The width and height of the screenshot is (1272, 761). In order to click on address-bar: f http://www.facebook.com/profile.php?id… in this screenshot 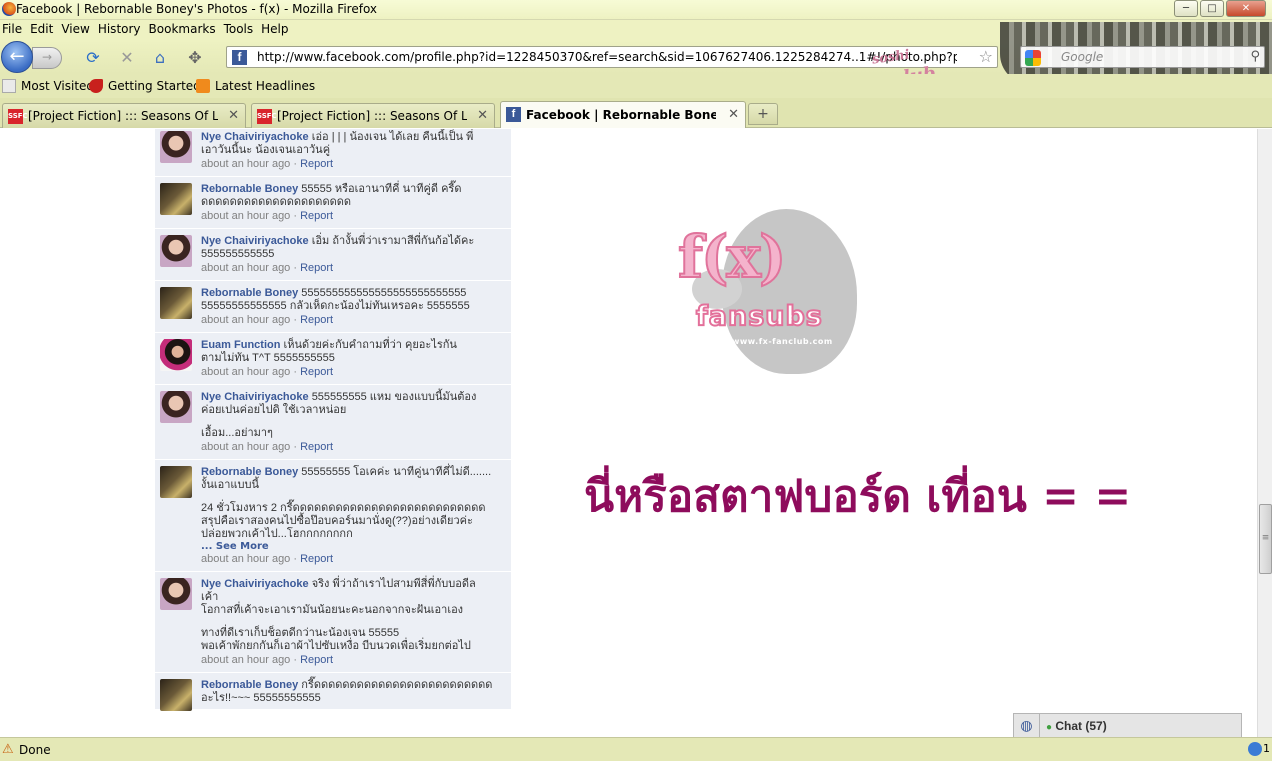, I will do `click(612, 57)`.